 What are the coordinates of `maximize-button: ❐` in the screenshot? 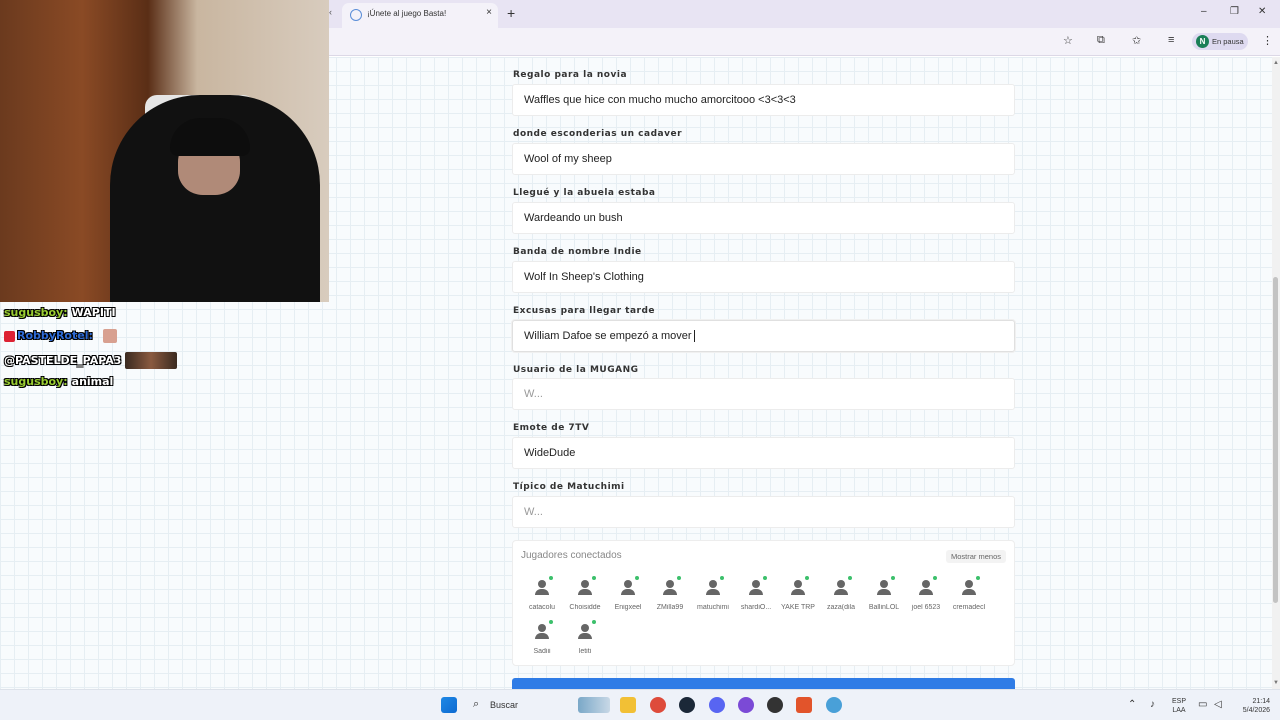 It's located at (1234, 11).